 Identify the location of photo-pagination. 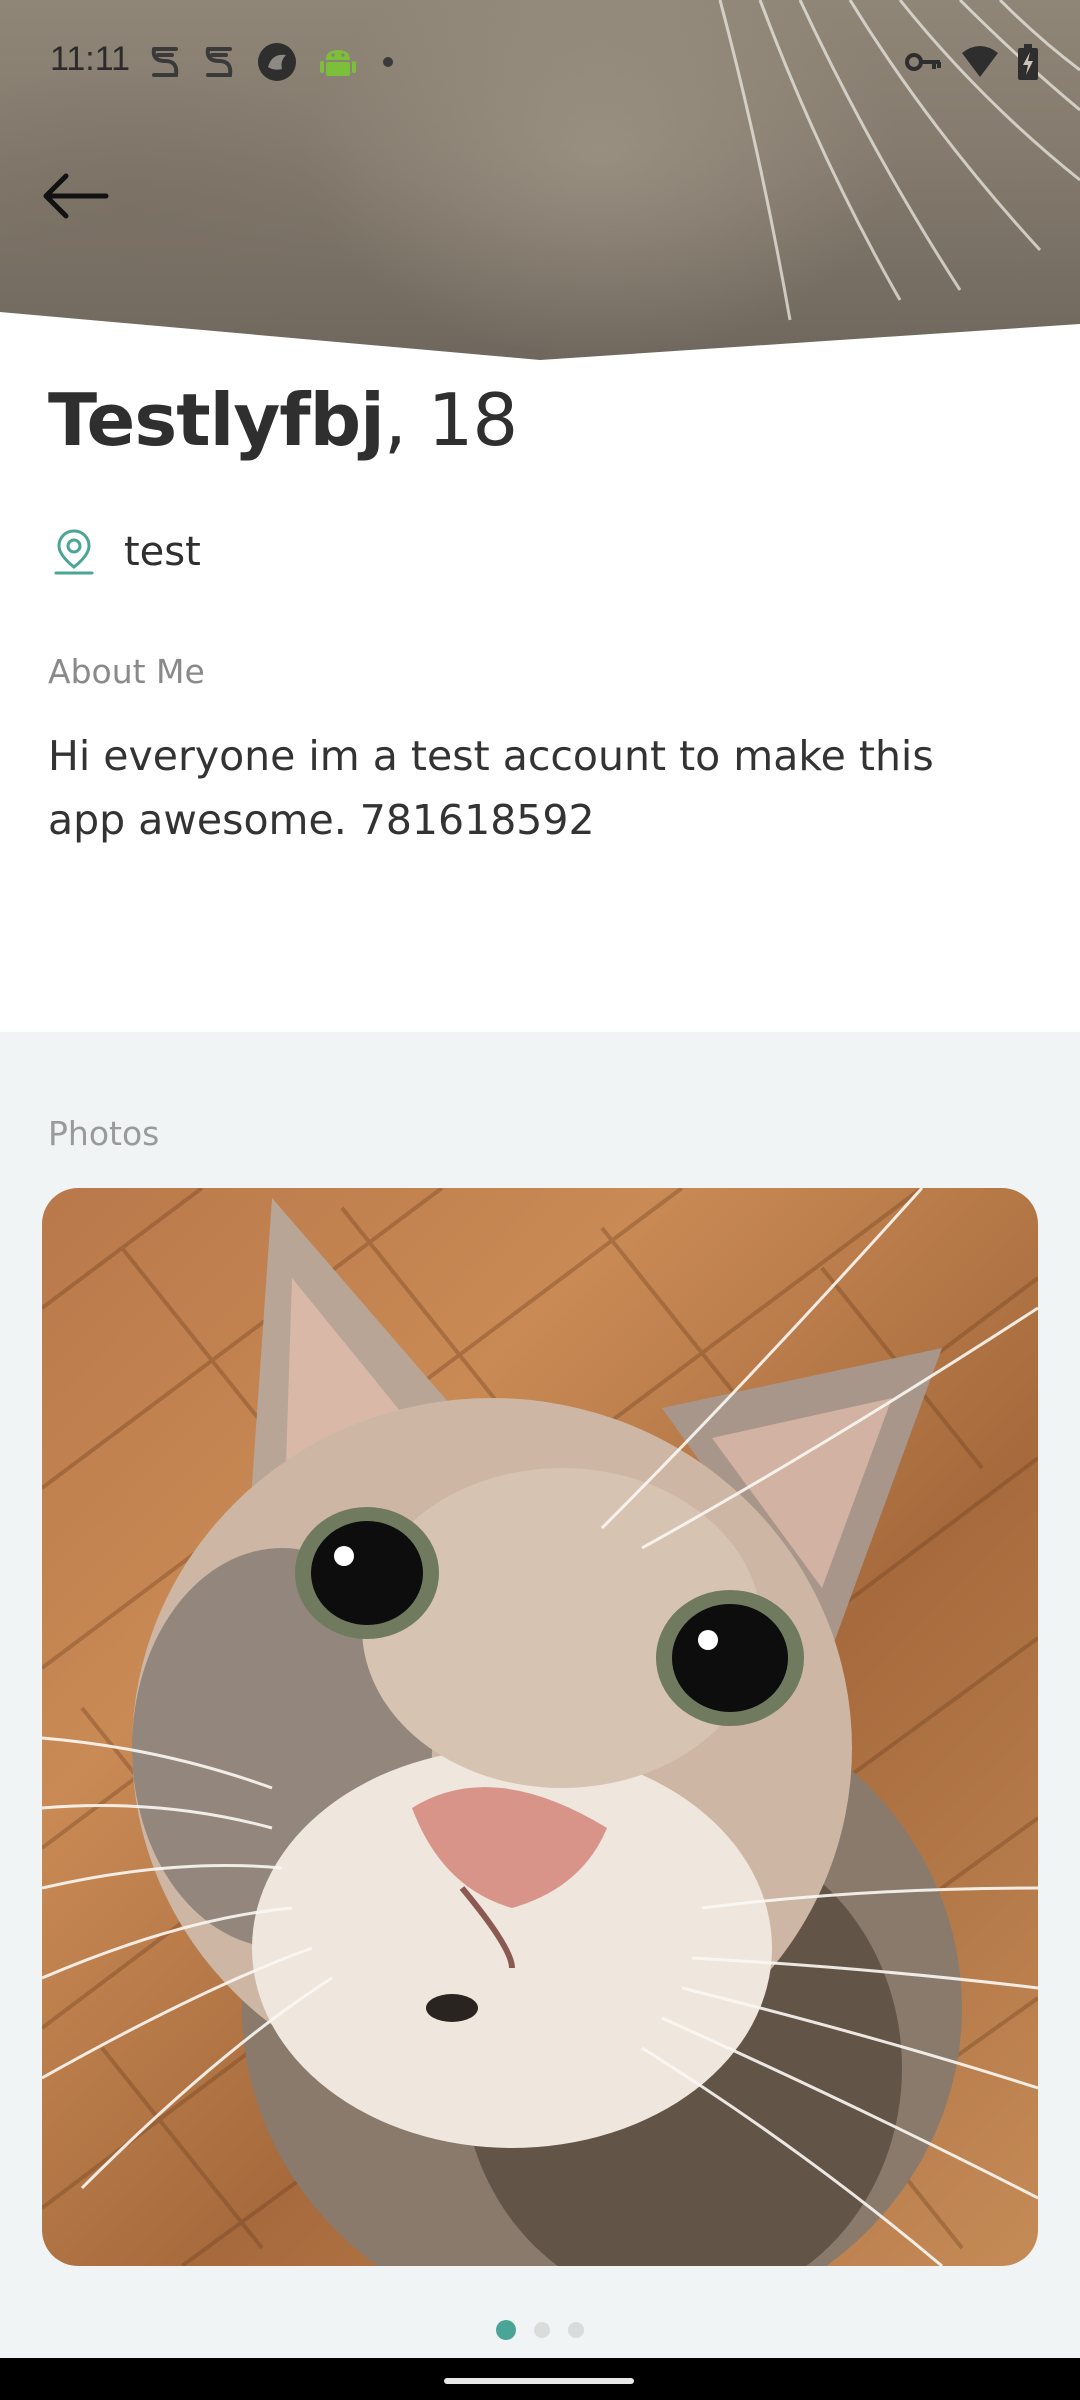
(540, 2330).